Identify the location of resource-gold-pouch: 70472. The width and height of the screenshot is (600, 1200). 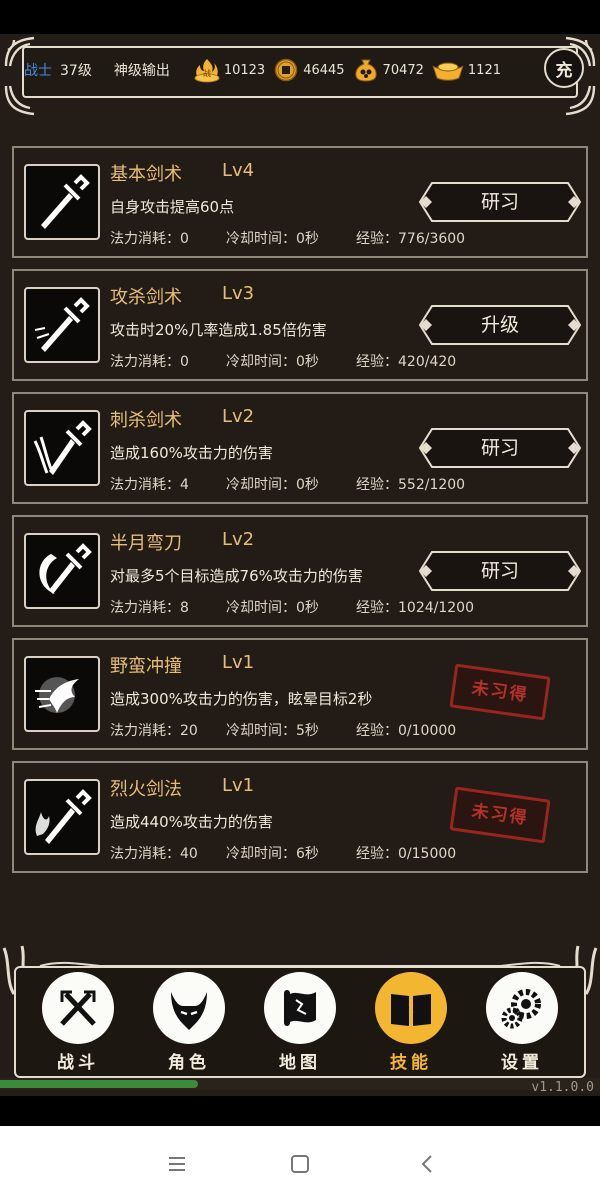
(387, 70).